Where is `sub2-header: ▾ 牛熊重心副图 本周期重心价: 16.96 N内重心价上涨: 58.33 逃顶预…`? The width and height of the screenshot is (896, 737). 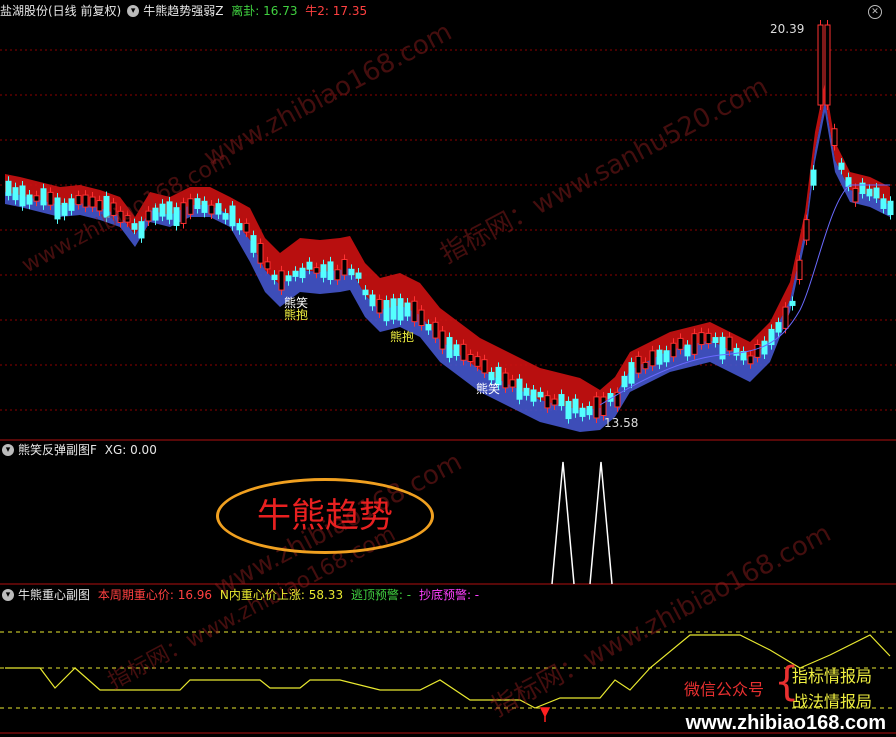
sub2-header: ▾ 牛熊重心副图 本周期重心价: 16.96 N内重心价上涨: 58.33 逃顶预… is located at coordinates (241, 595).